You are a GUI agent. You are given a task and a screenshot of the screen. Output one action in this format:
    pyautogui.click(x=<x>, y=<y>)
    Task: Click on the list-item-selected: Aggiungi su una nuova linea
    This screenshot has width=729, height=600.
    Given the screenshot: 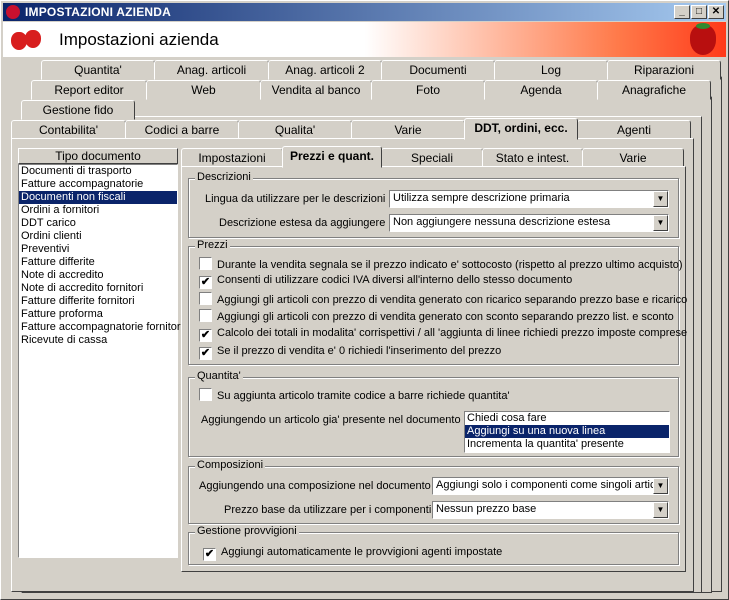 What is the action you would take?
    pyautogui.click(x=567, y=431)
    